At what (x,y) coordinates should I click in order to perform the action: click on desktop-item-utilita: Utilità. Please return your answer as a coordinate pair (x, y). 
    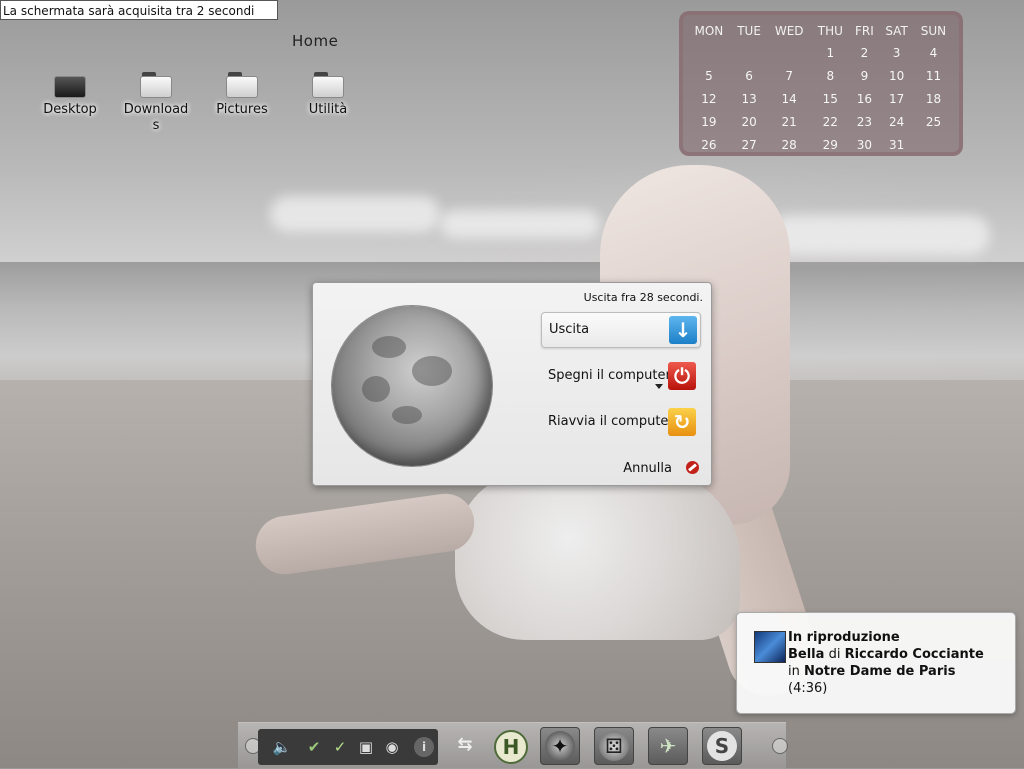
    Looking at the image, I should click on (328, 95).